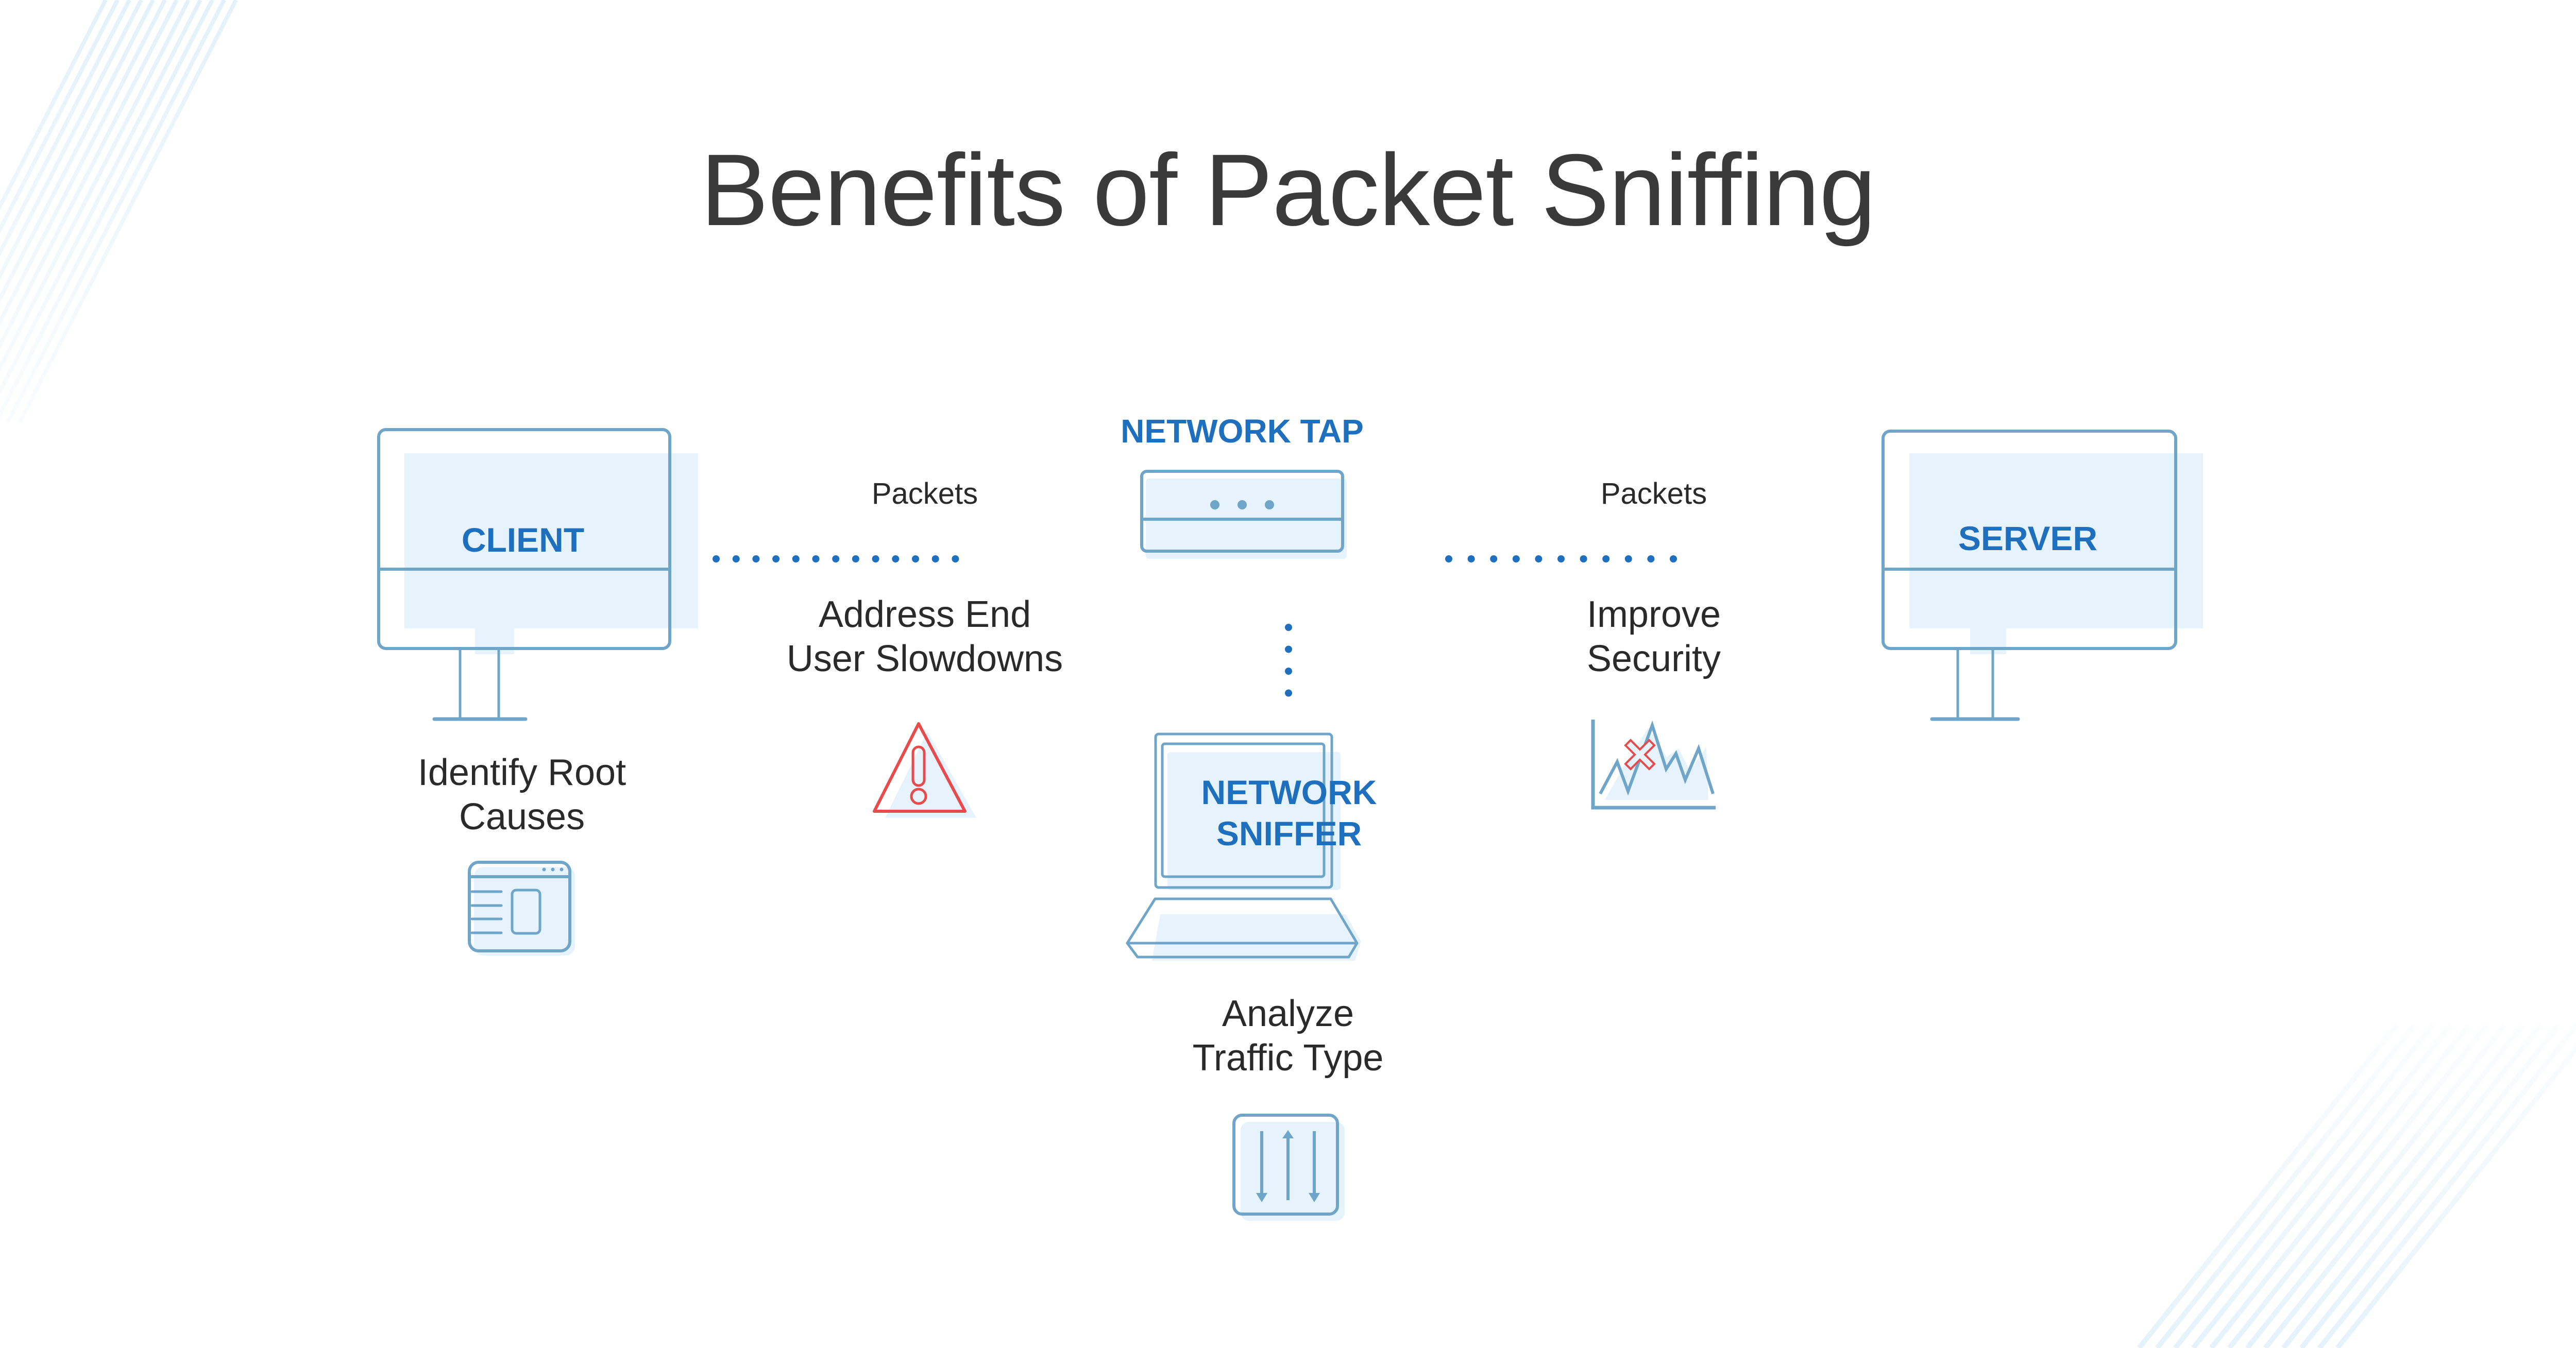 This screenshot has width=2576, height=1348. What do you see at coordinates (1653, 493) in the screenshot?
I see `packets-label-right: Packets` at bounding box center [1653, 493].